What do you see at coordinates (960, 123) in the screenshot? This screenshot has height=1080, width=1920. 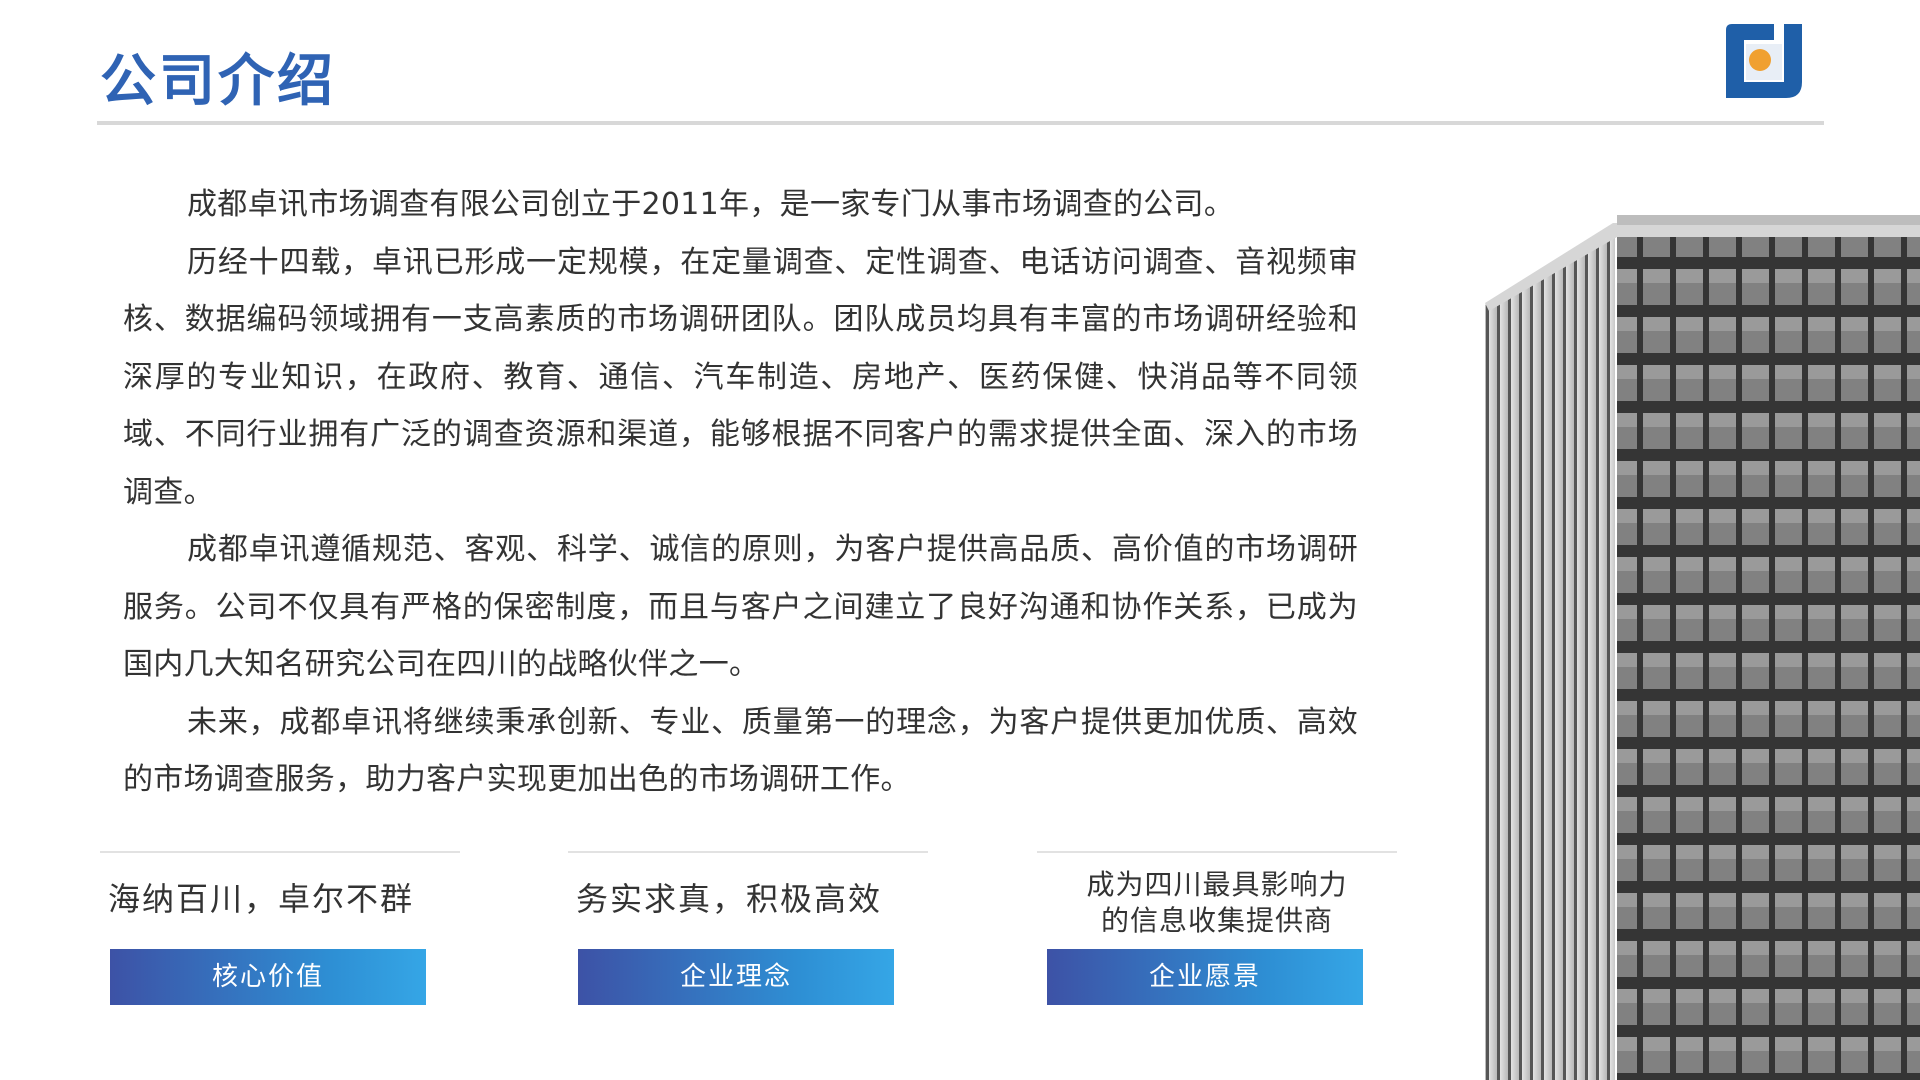 I see `title-divider` at bounding box center [960, 123].